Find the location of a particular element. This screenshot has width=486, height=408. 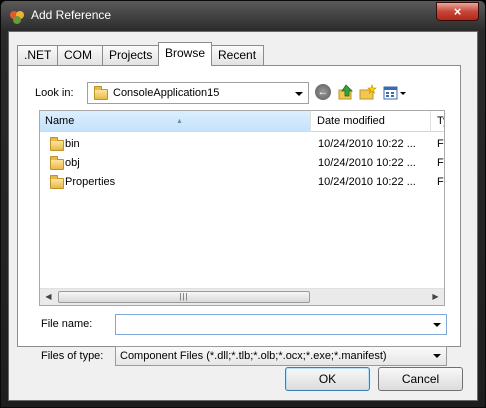

look-in-dropdown: ConsoleApplication15 is located at coordinates (198, 93).